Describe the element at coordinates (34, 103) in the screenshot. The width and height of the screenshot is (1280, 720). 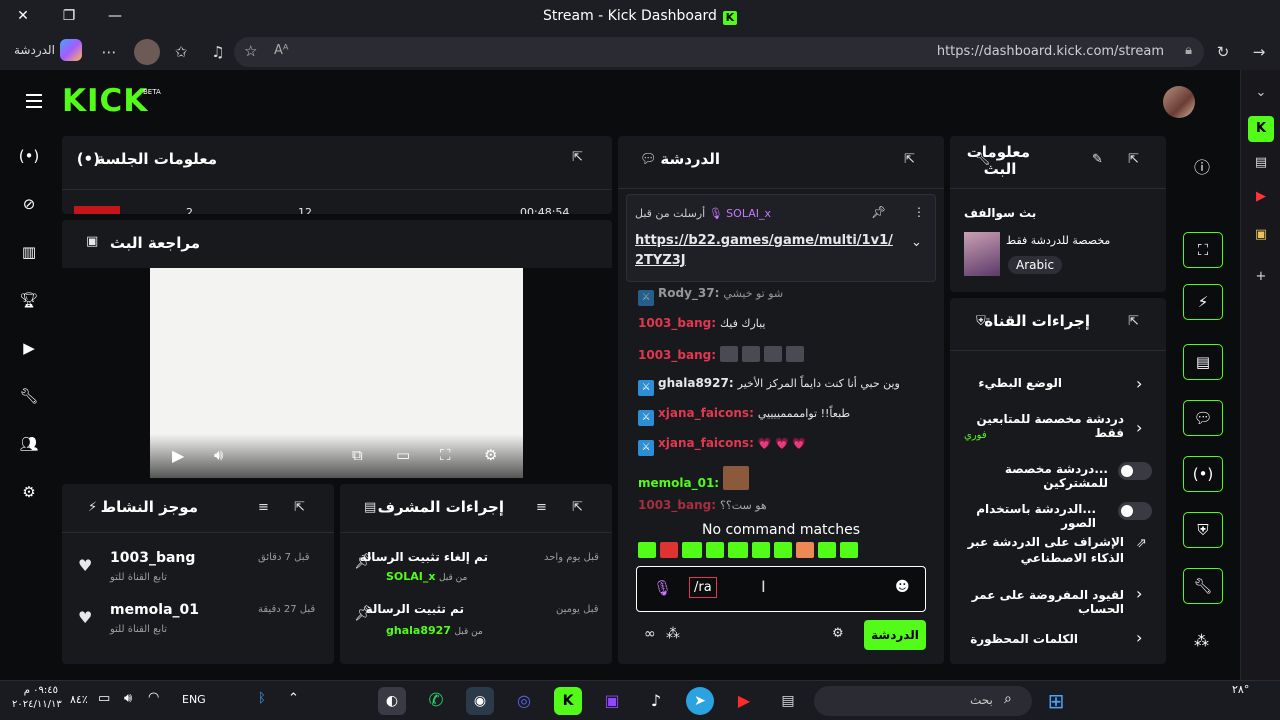
I see `menu-icon` at that location.